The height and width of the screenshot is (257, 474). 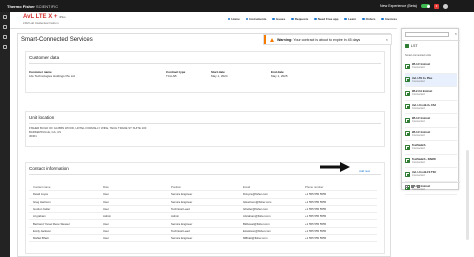 I want to click on nav-learn: Learn, so click(x=350, y=19).